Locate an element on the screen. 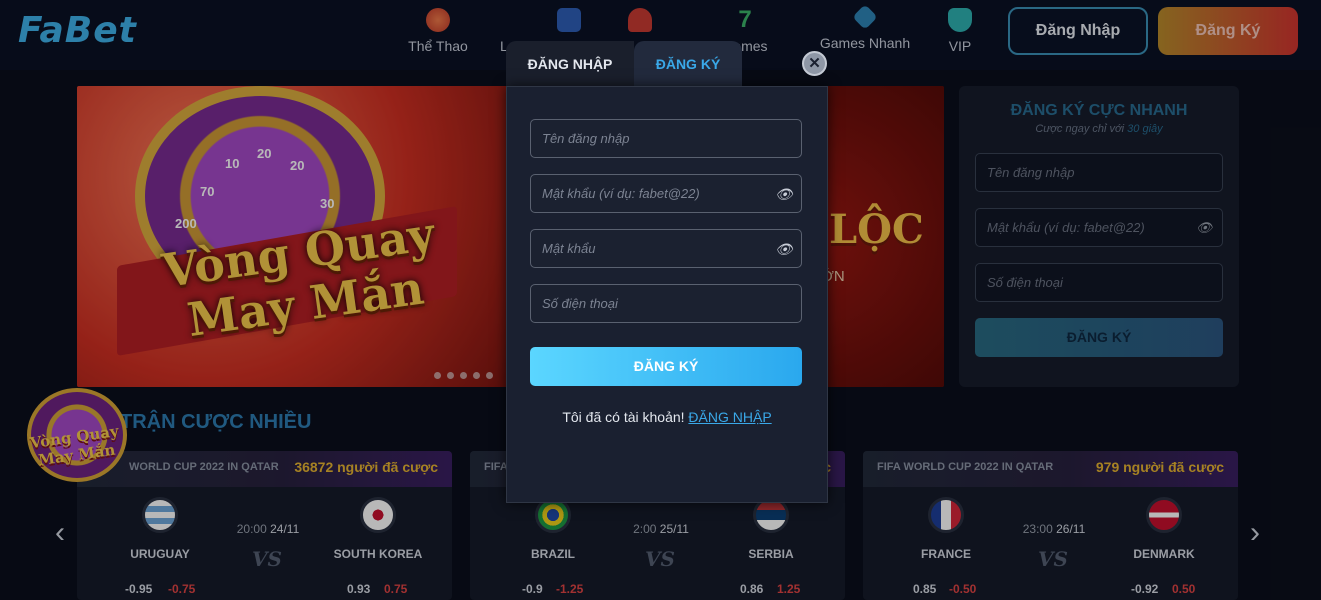 Image resolution: width=1321 pixels, height=600 pixels. input-placeholder: Mật khẩu (ví dụ: fabet@22) is located at coordinates (621, 193).